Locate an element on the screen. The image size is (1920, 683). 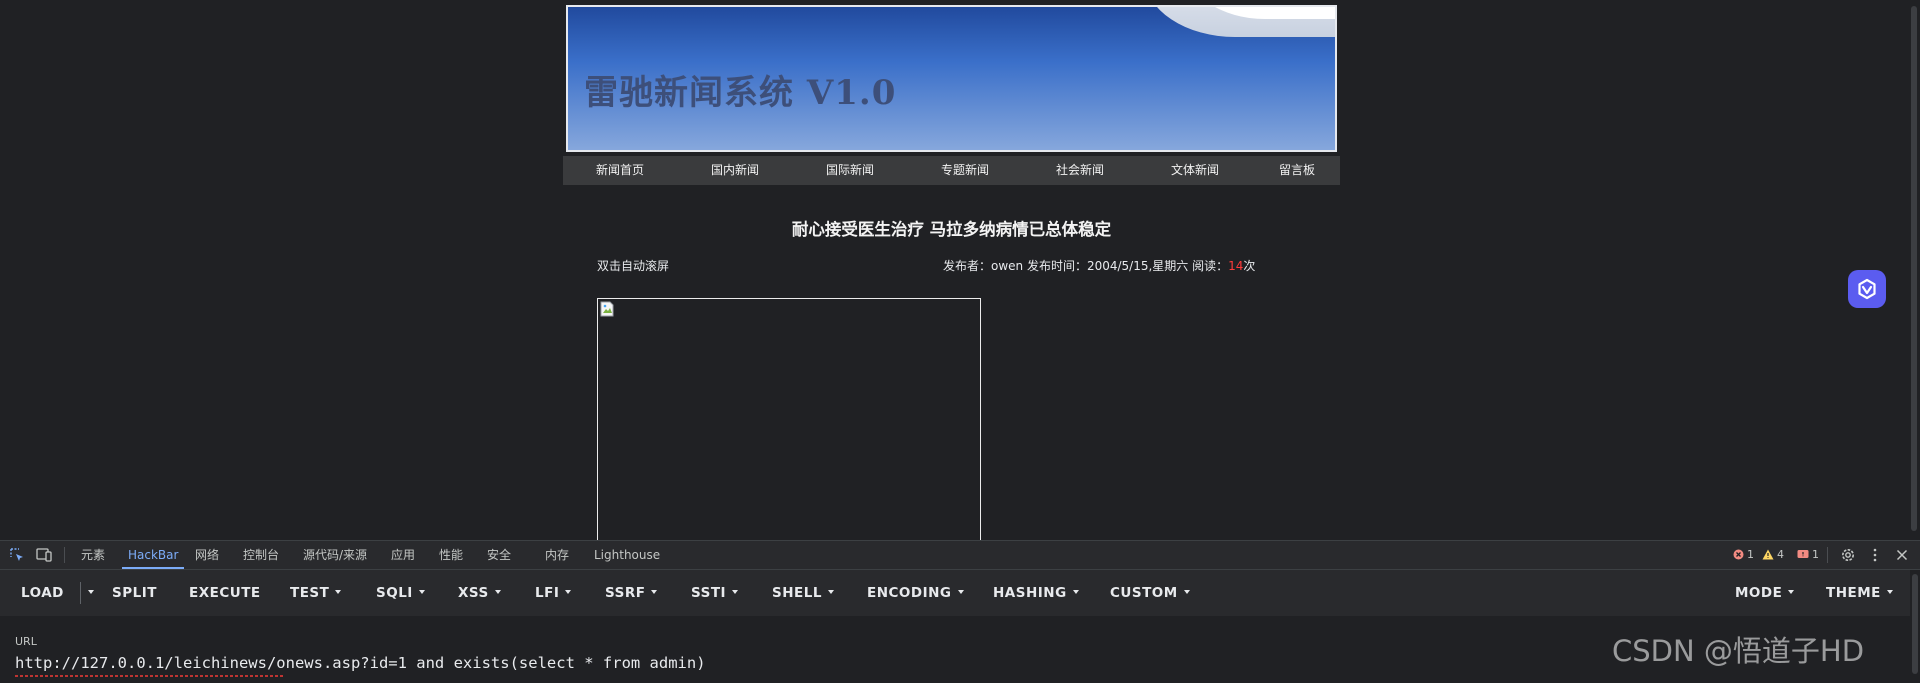
test-menu-label: TEST is located at coordinates (310, 593).